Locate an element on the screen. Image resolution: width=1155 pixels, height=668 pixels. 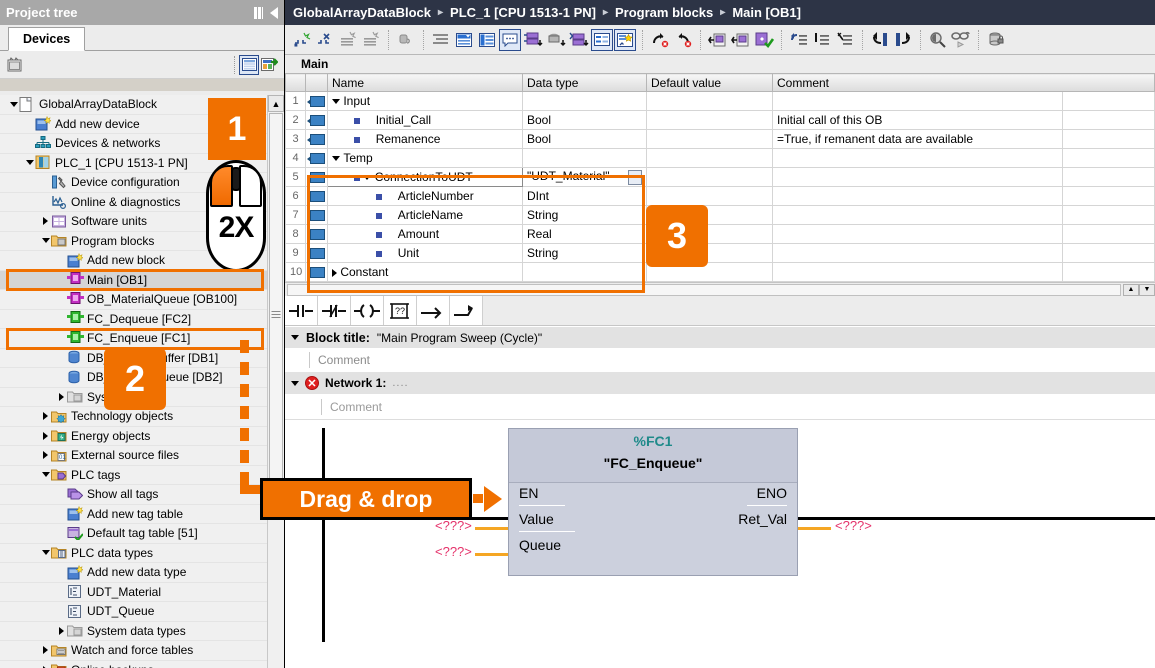
move-up-icon is located at coordinates (348, 40).